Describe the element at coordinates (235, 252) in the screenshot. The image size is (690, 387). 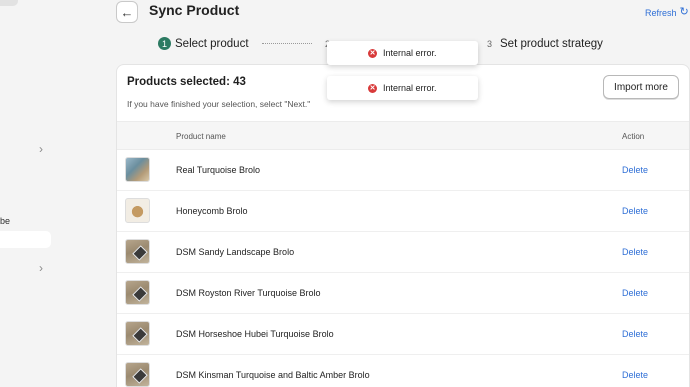
I see `product-name: DSM Sandy Landscape Brolo` at that location.